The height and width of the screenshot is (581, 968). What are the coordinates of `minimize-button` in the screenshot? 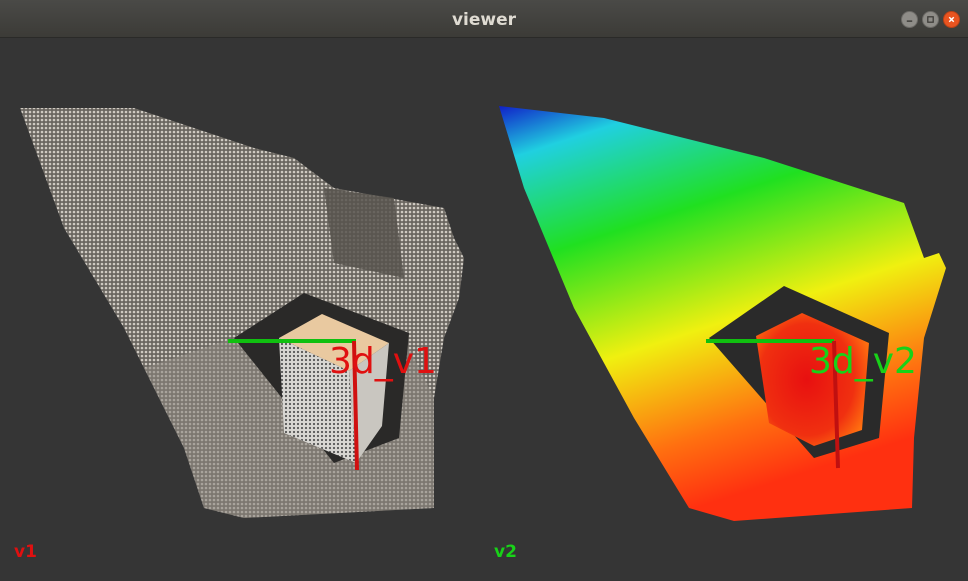 It's located at (909, 19).